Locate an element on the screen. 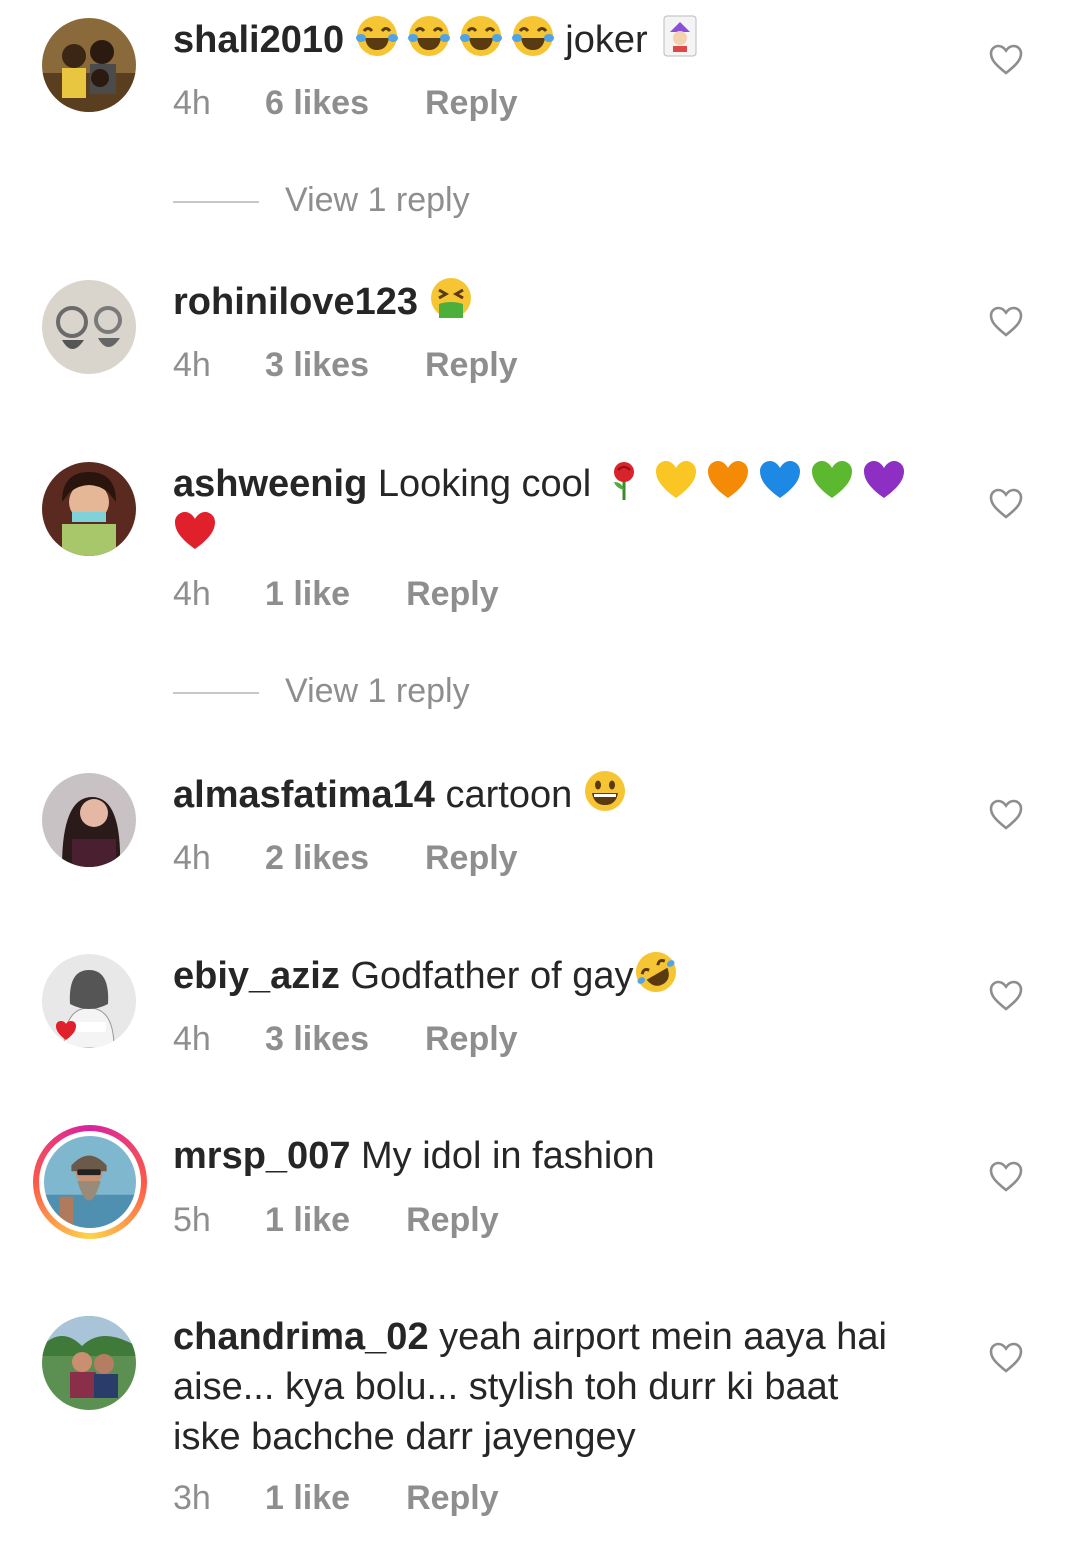 Image resolution: width=1080 pixels, height=1544 pixels. vomiting-face-icon is located at coordinates (451, 298).